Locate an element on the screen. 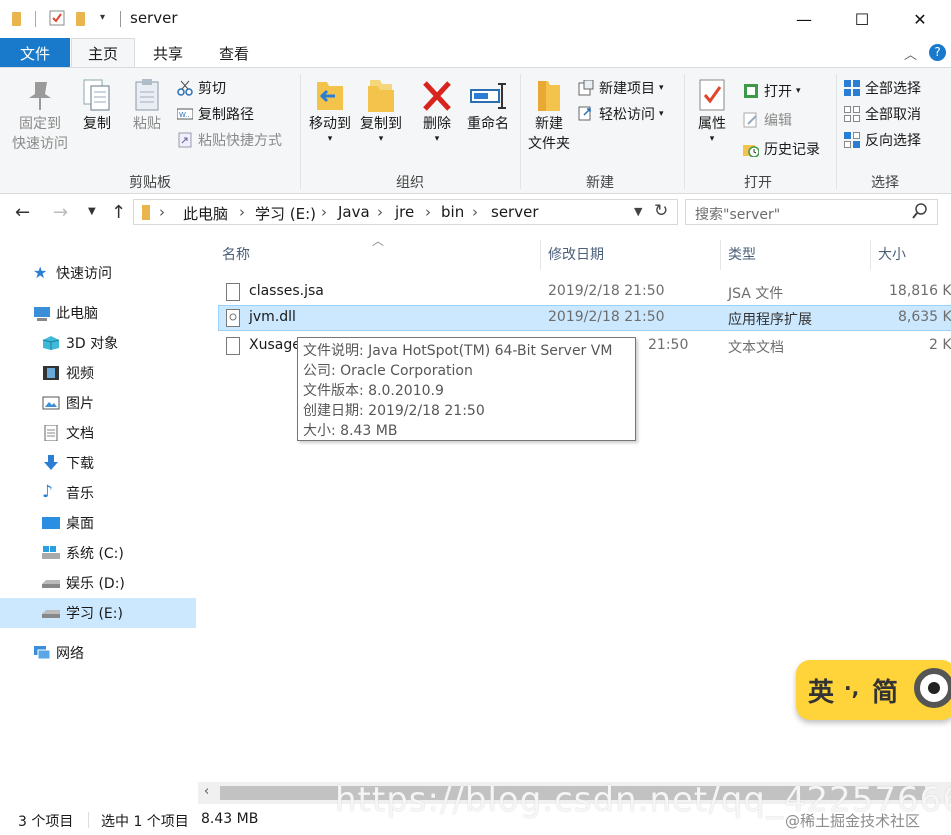  move-to-button: 移动到 ▾ is located at coordinates (330, 111).